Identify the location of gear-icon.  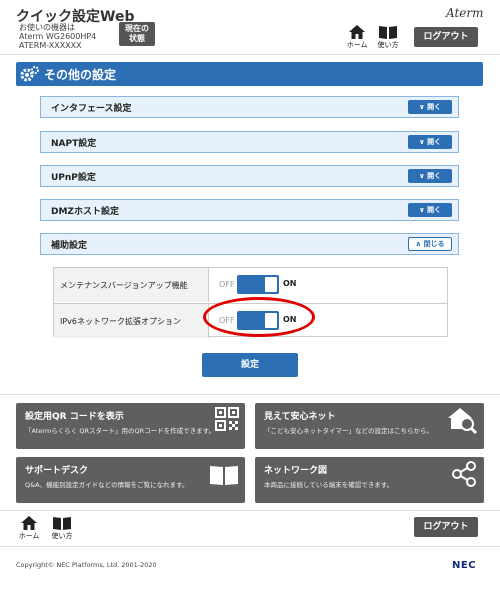
(29, 74).